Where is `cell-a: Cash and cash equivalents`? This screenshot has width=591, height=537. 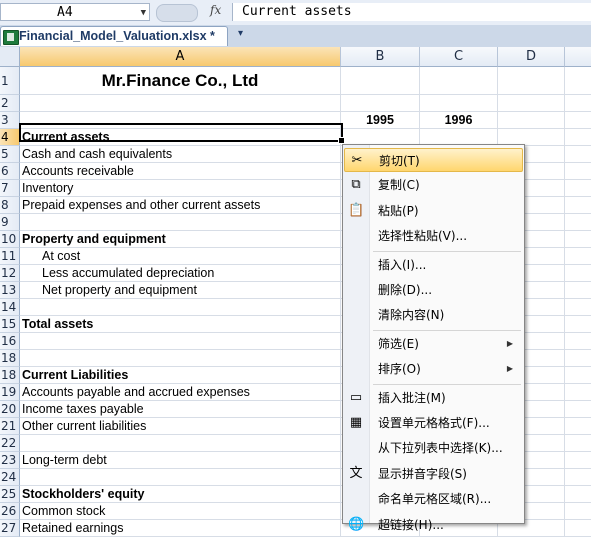
cell-a: Cash and cash equivalents is located at coordinates (180, 154).